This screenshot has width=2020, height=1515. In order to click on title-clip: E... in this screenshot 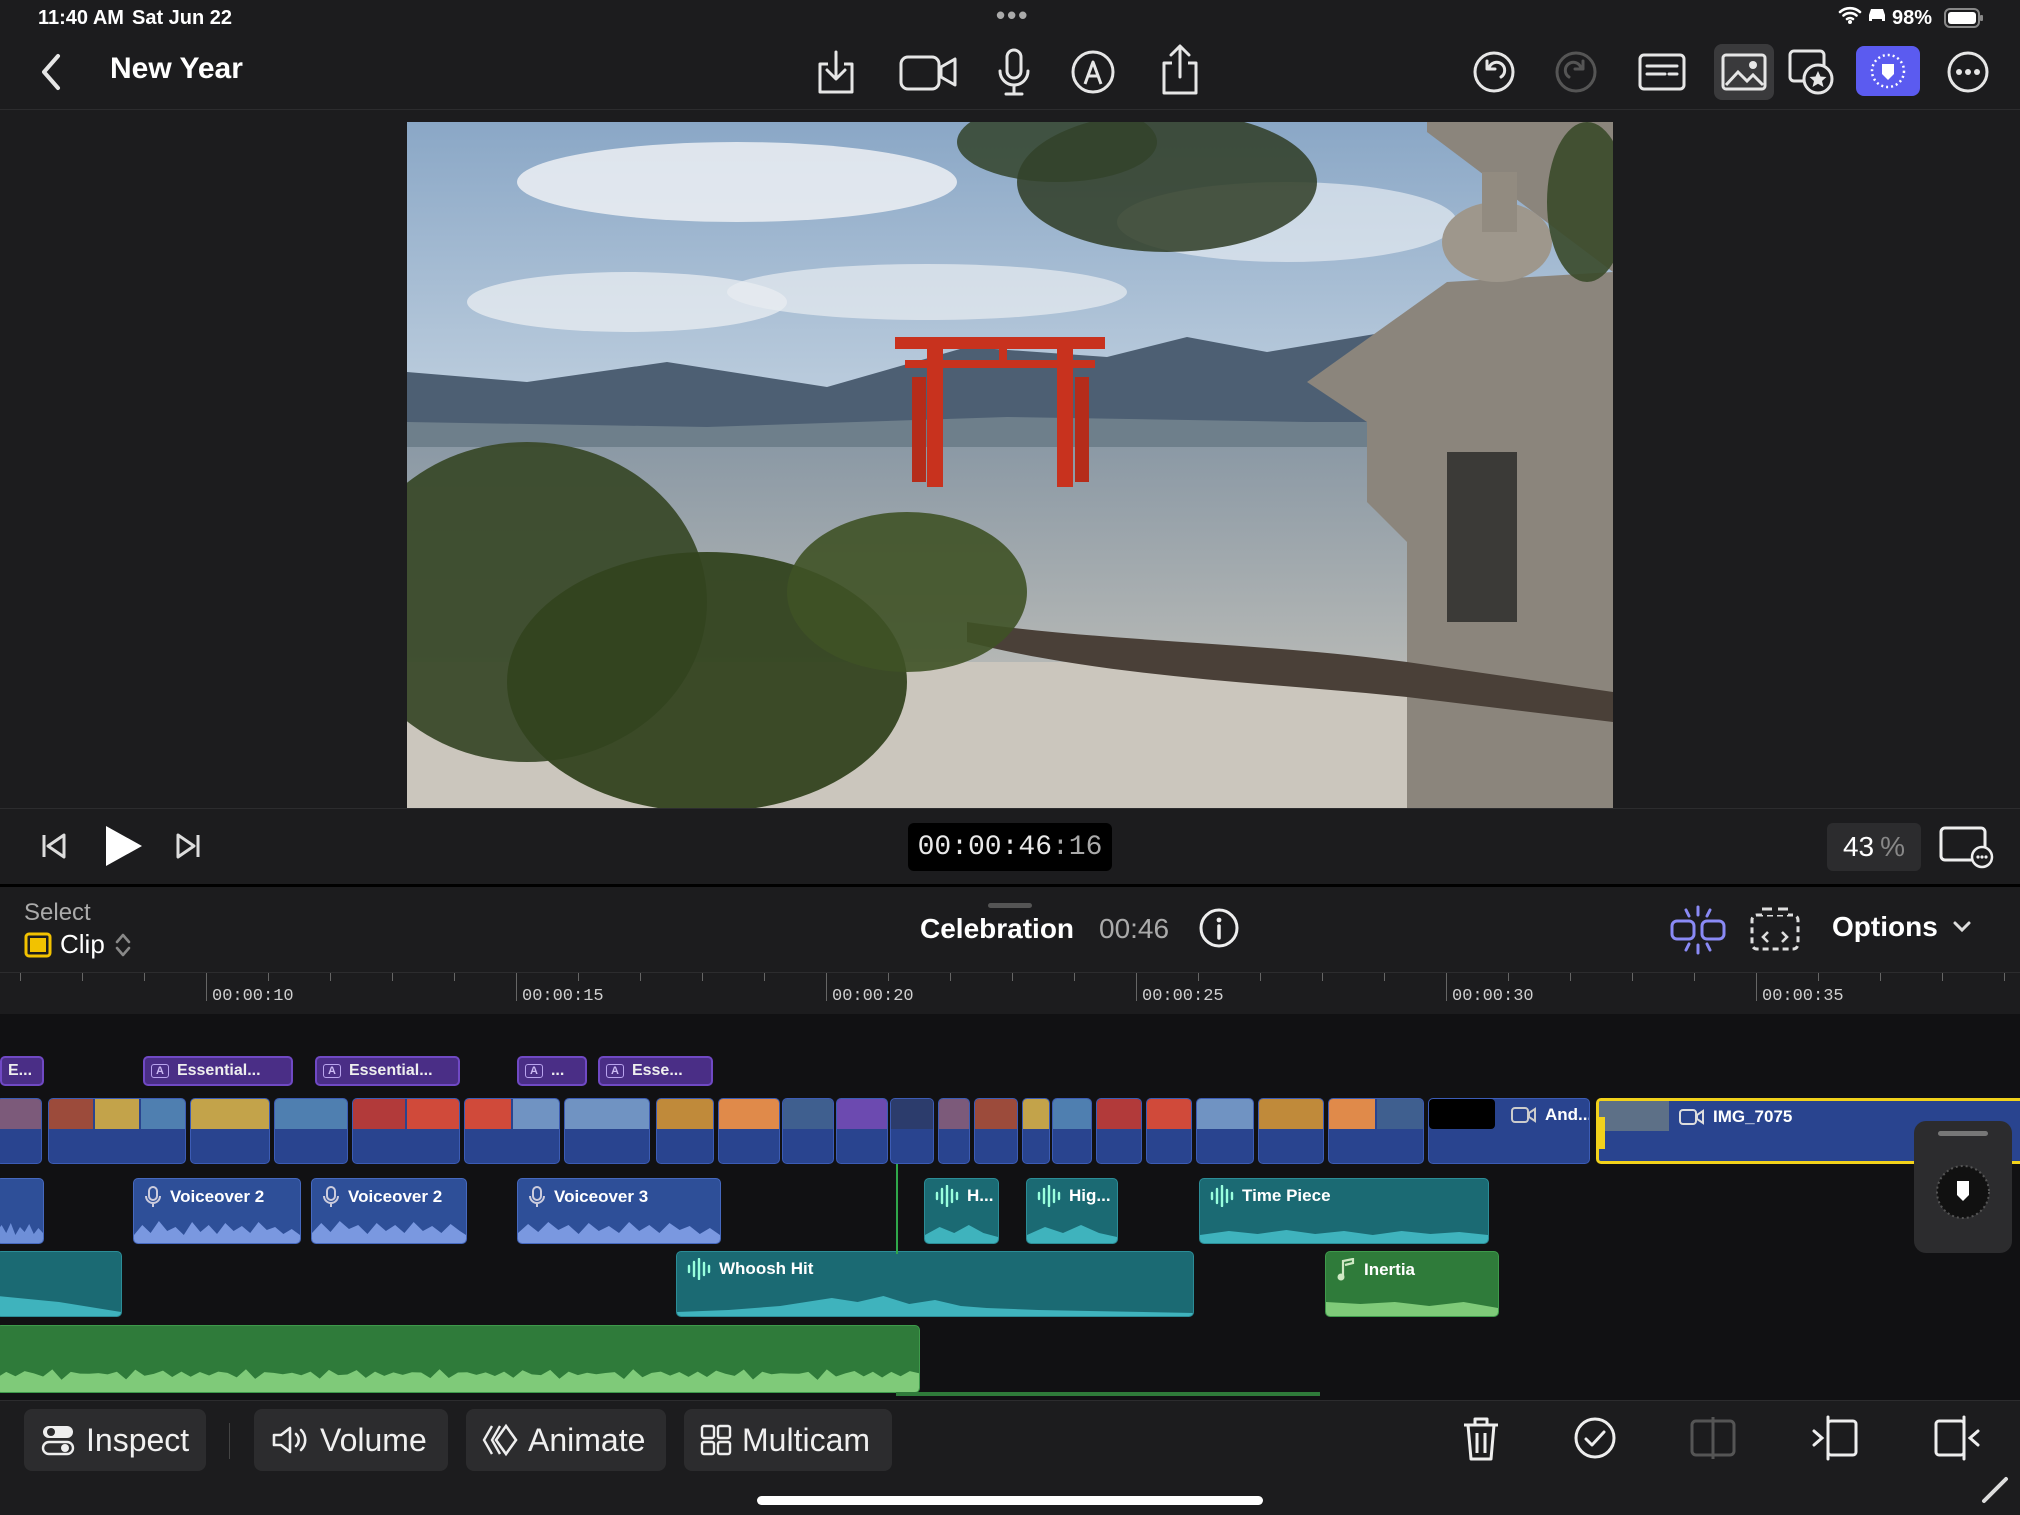, I will do `click(22, 1071)`.